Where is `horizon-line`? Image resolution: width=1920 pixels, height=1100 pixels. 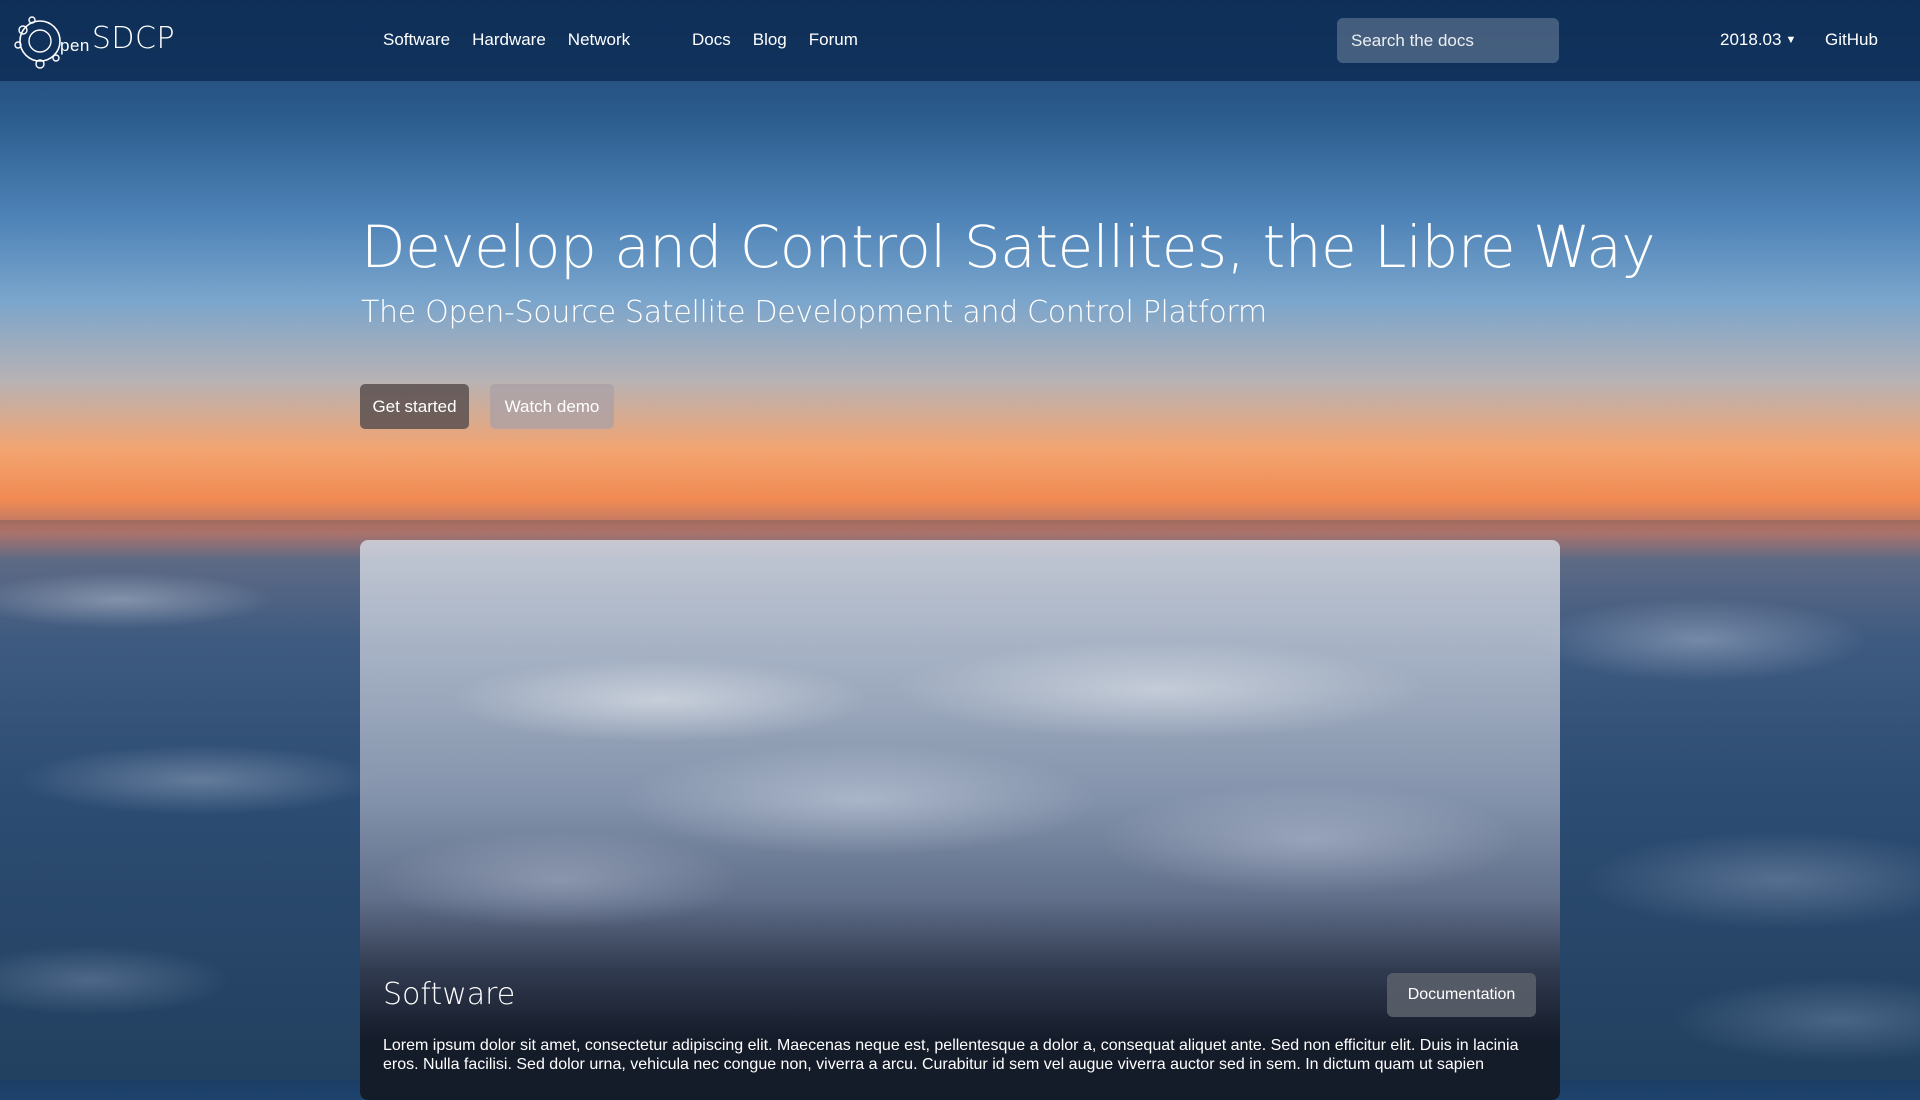
horizon-line is located at coordinates (960, 527).